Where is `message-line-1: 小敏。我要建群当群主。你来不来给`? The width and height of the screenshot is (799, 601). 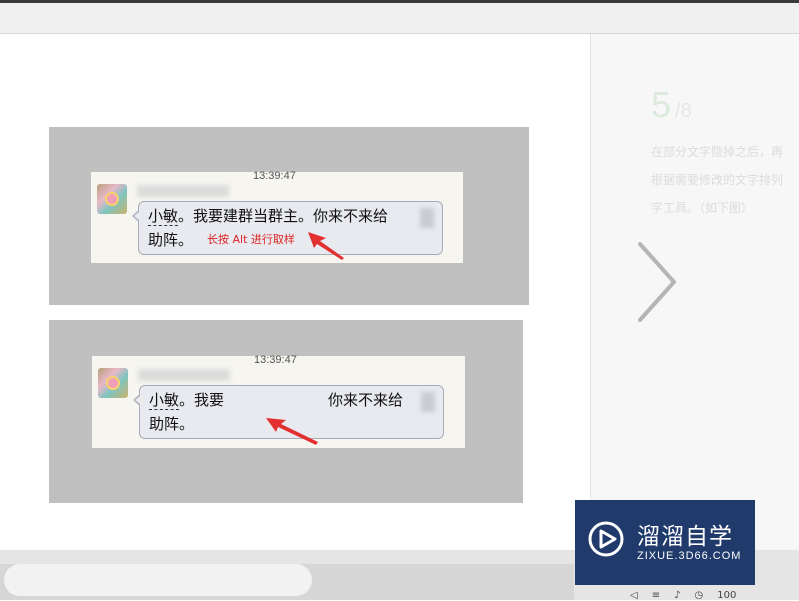
message-line-1: 小敏。我要建群当群主。你来不来给 is located at coordinates (268, 216).